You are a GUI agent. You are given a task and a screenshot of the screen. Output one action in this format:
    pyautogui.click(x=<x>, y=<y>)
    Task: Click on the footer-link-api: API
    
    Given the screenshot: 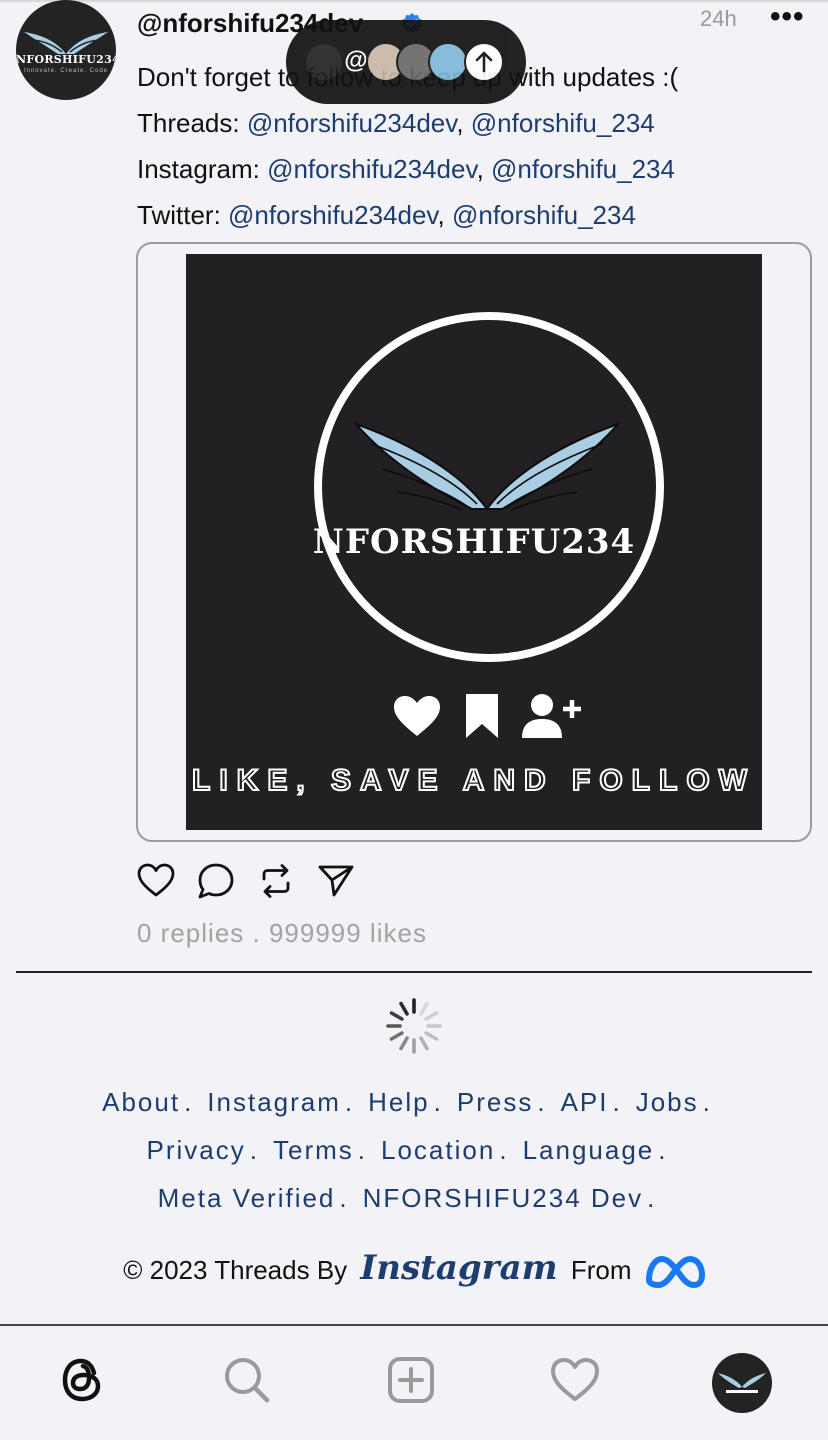 What is the action you would take?
    pyautogui.click(x=585, y=1102)
    